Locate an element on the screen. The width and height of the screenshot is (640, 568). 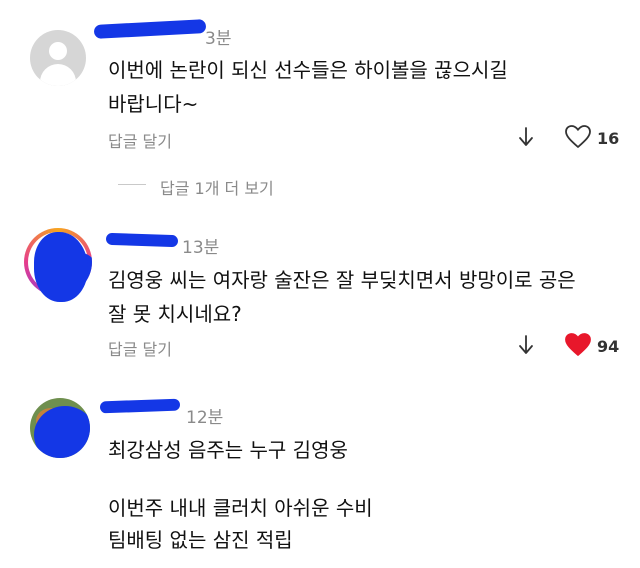
comment-text-line: 바랍니다~ is located at coordinates (153, 104).